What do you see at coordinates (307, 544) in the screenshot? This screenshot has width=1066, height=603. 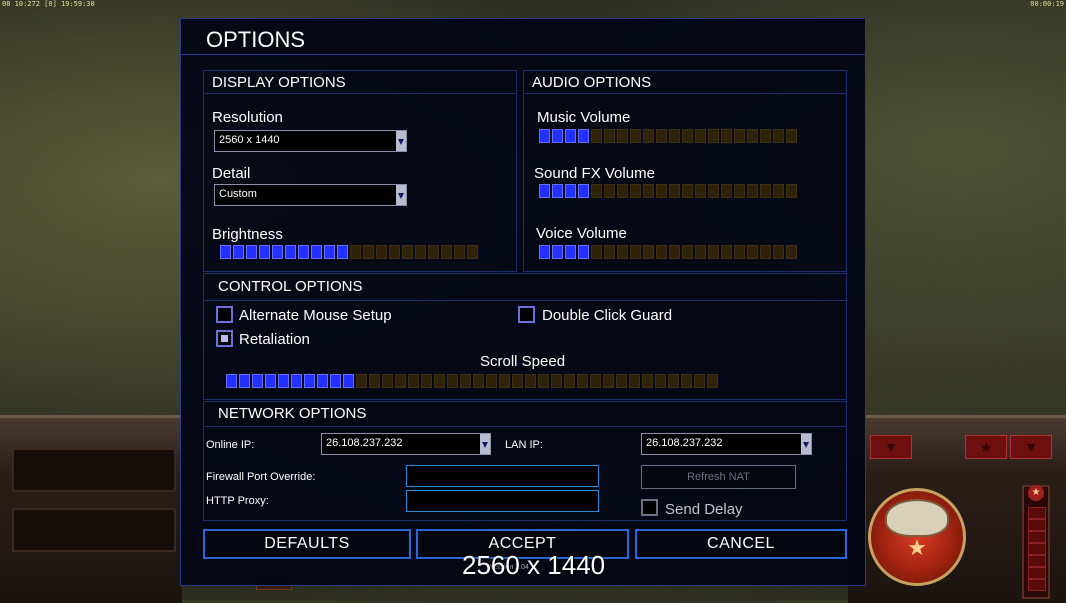 I see `defaults-button: DEFAULTS` at bounding box center [307, 544].